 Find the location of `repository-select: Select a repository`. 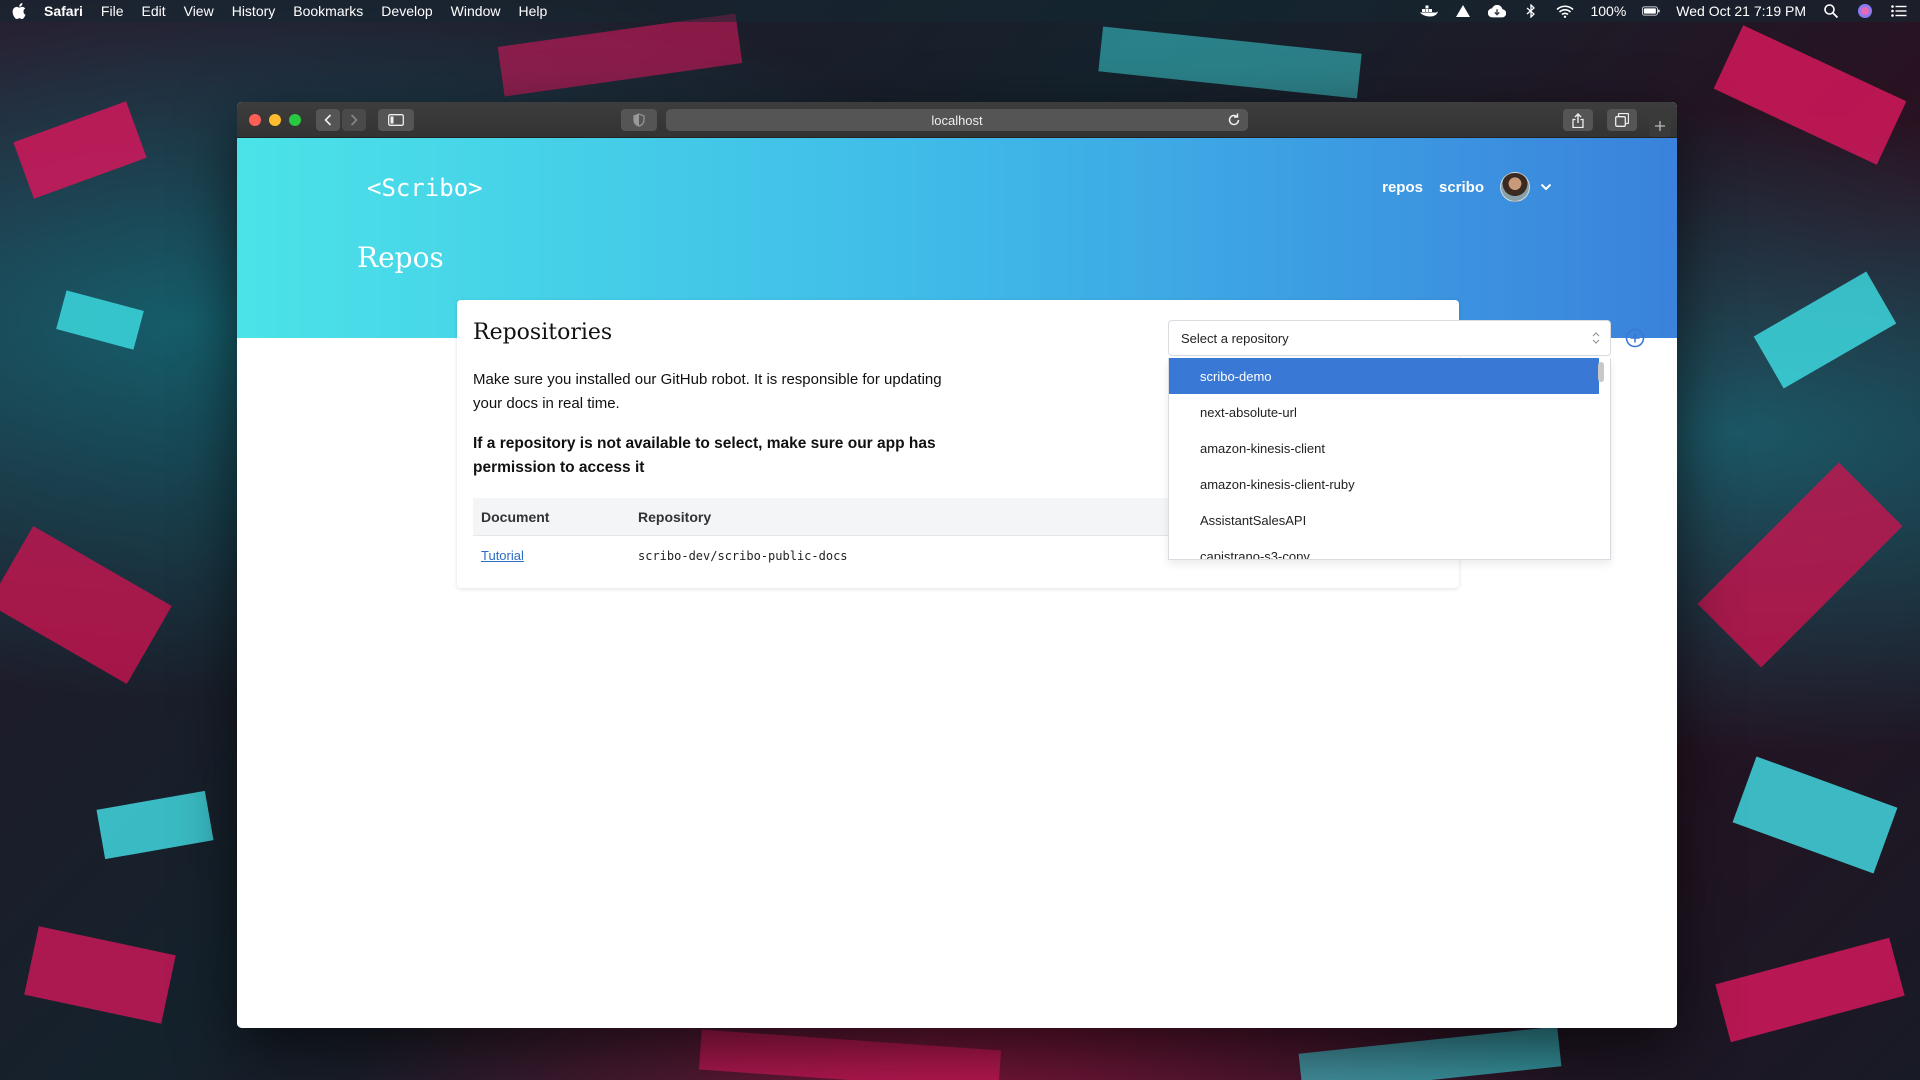

repository-select: Select a repository is located at coordinates (1389, 338).